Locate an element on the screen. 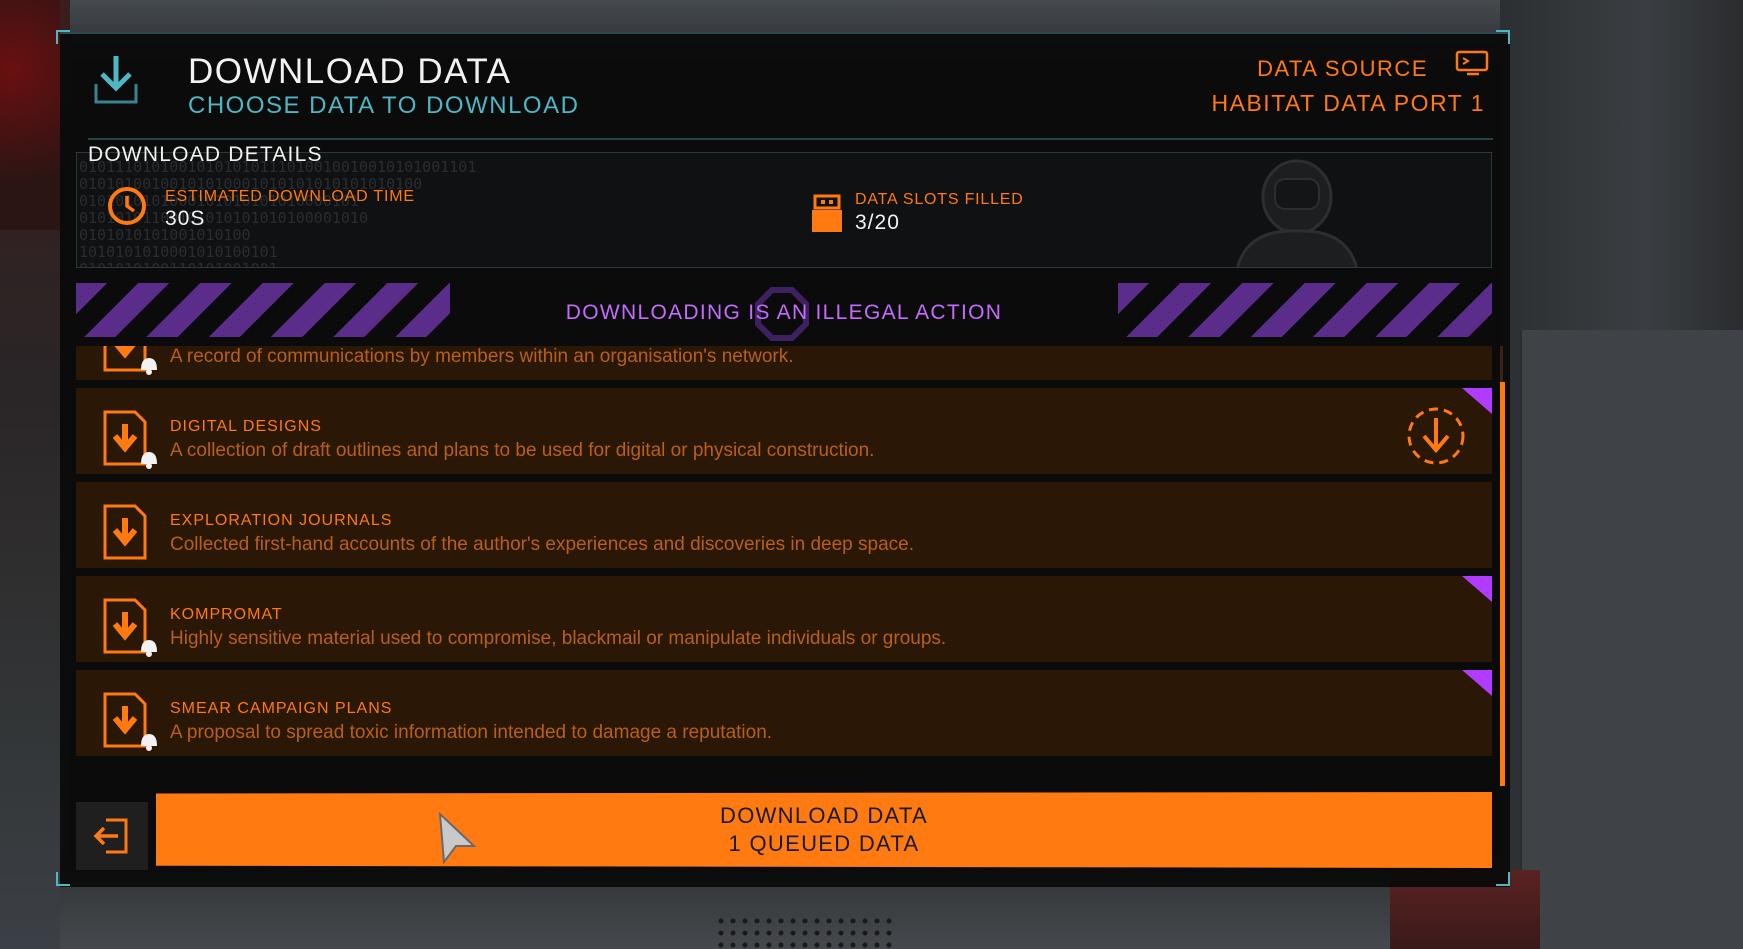 This screenshot has height=949, width=1743. exit-icon is located at coordinates (110, 836).